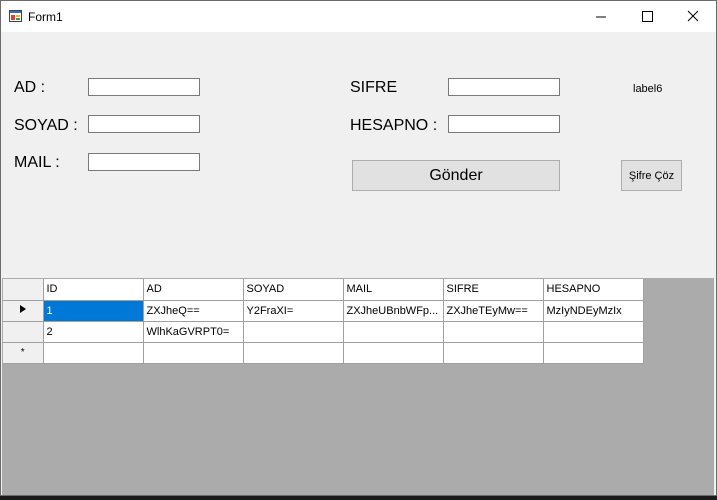 This screenshot has width=717, height=500. What do you see at coordinates (493, 311) in the screenshot?
I see `grid-cell: ZXJheTEyMw==` at bounding box center [493, 311].